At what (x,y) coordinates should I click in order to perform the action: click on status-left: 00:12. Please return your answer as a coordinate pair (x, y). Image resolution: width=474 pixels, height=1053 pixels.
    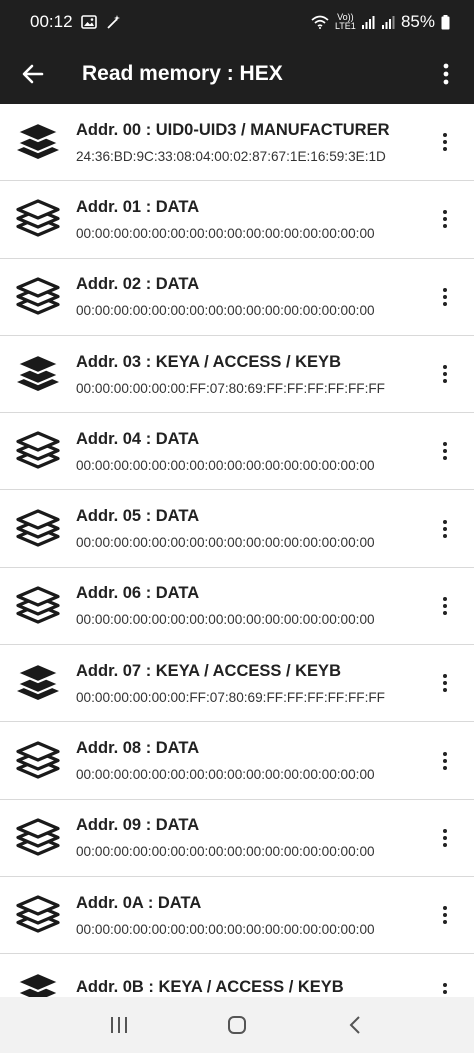
    Looking at the image, I should click on (75, 22).